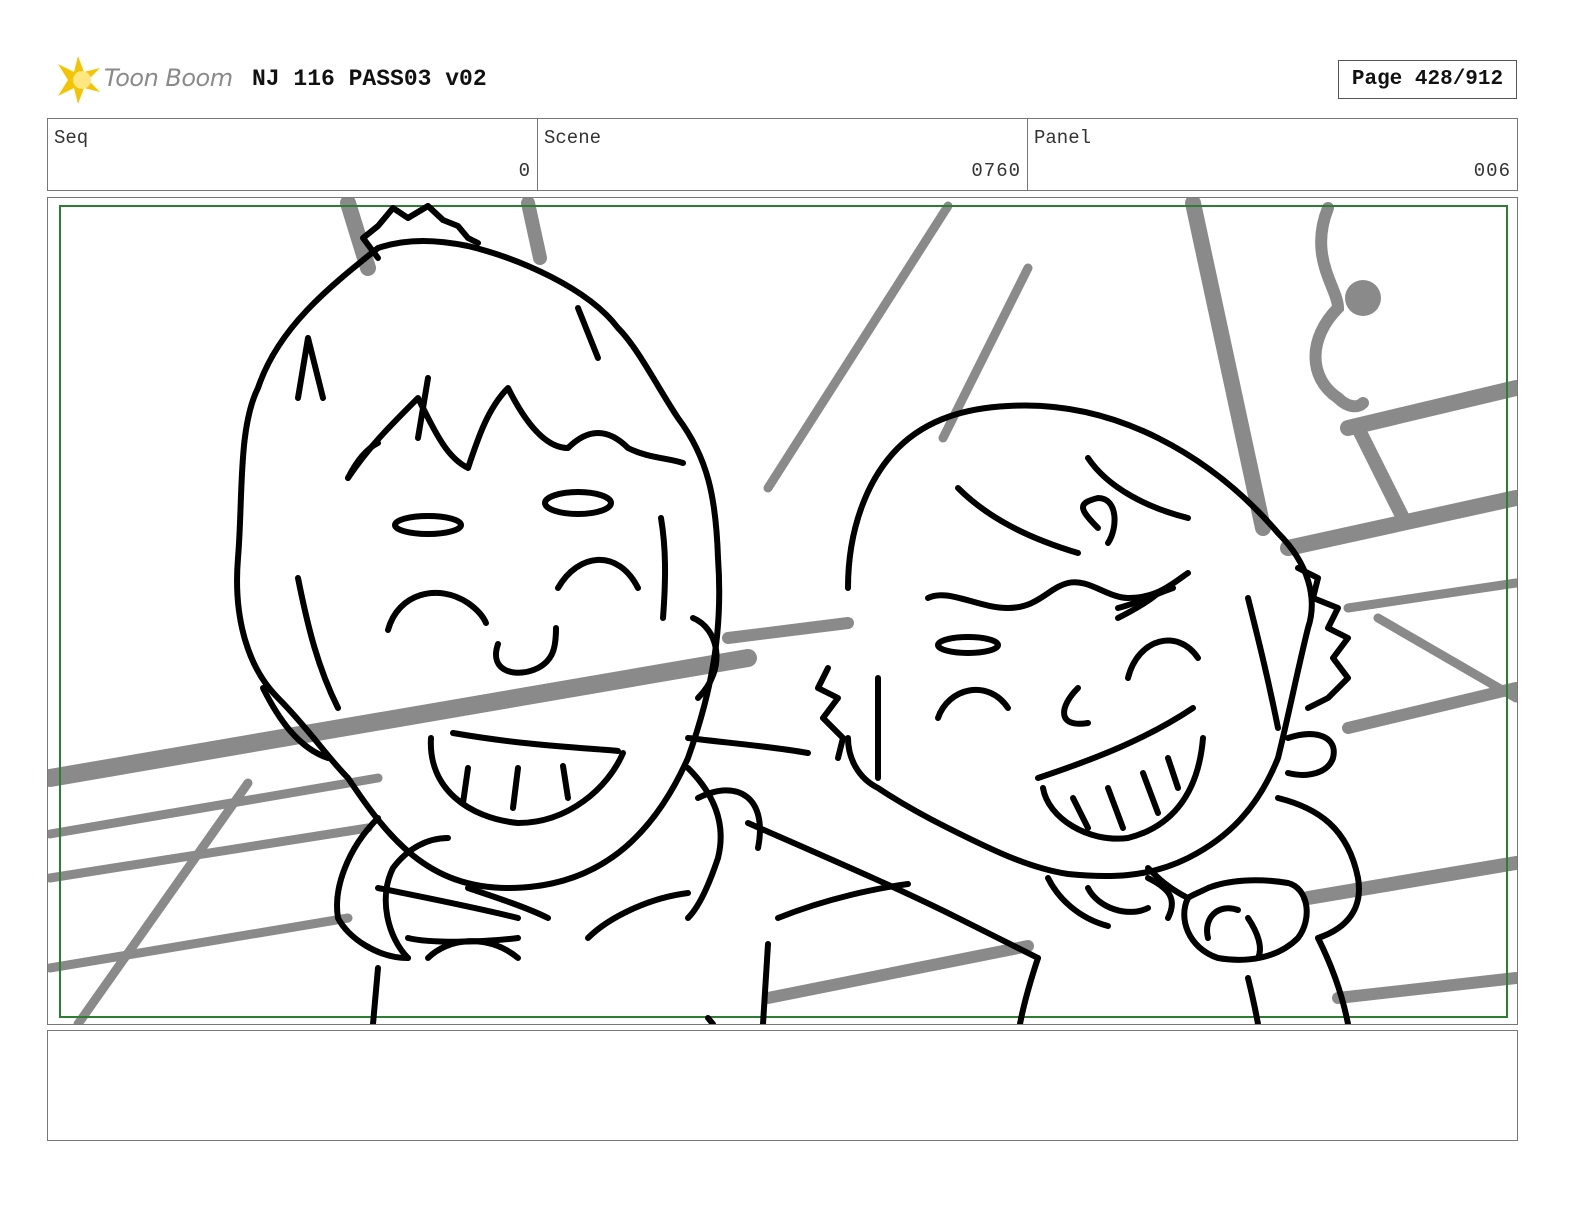 This screenshot has width=1584, height=1224. What do you see at coordinates (71, 138) in the screenshot?
I see `seq-label: Seq` at bounding box center [71, 138].